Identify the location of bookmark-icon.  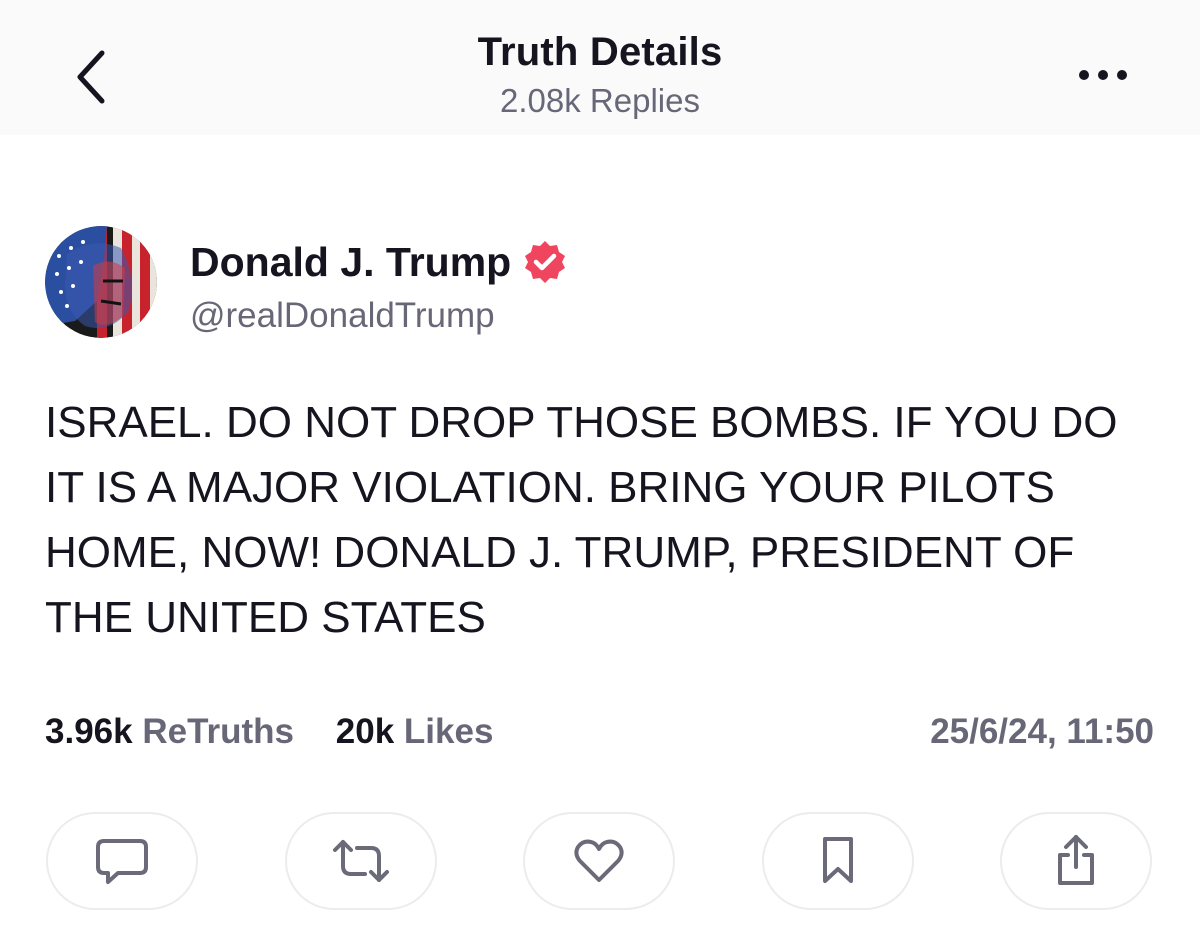
(838, 860).